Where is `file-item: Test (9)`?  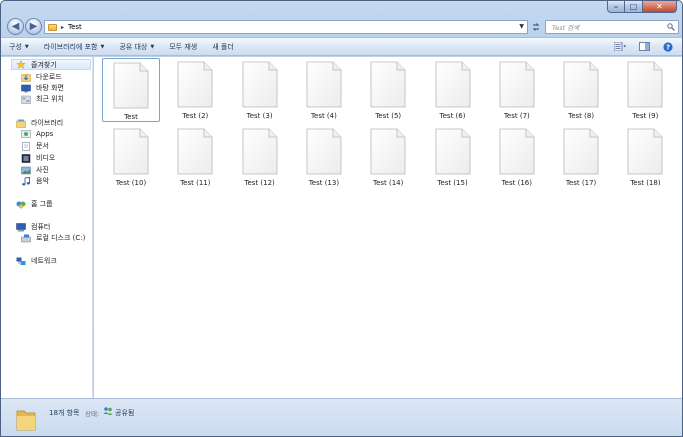 file-item: Test (9) is located at coordinates (645, 90).